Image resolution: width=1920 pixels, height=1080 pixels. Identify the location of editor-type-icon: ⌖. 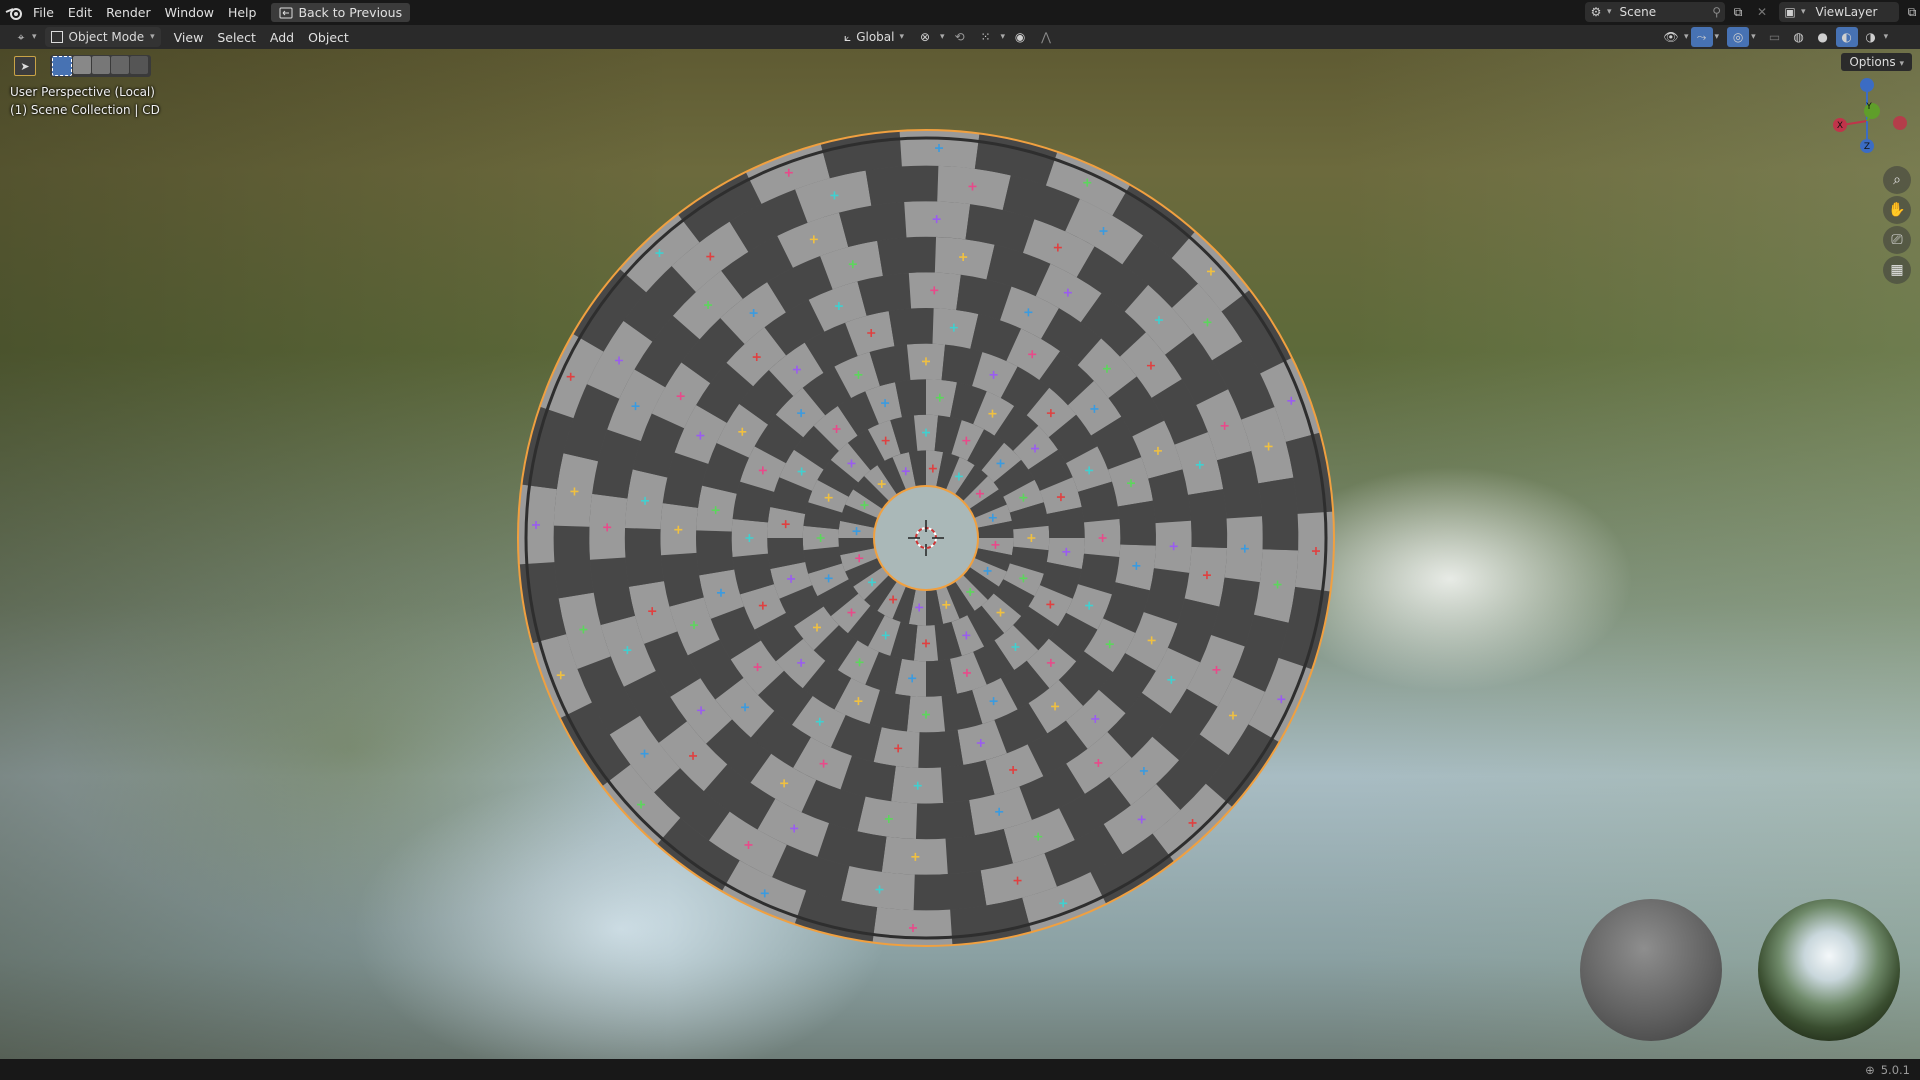
(21, 37).